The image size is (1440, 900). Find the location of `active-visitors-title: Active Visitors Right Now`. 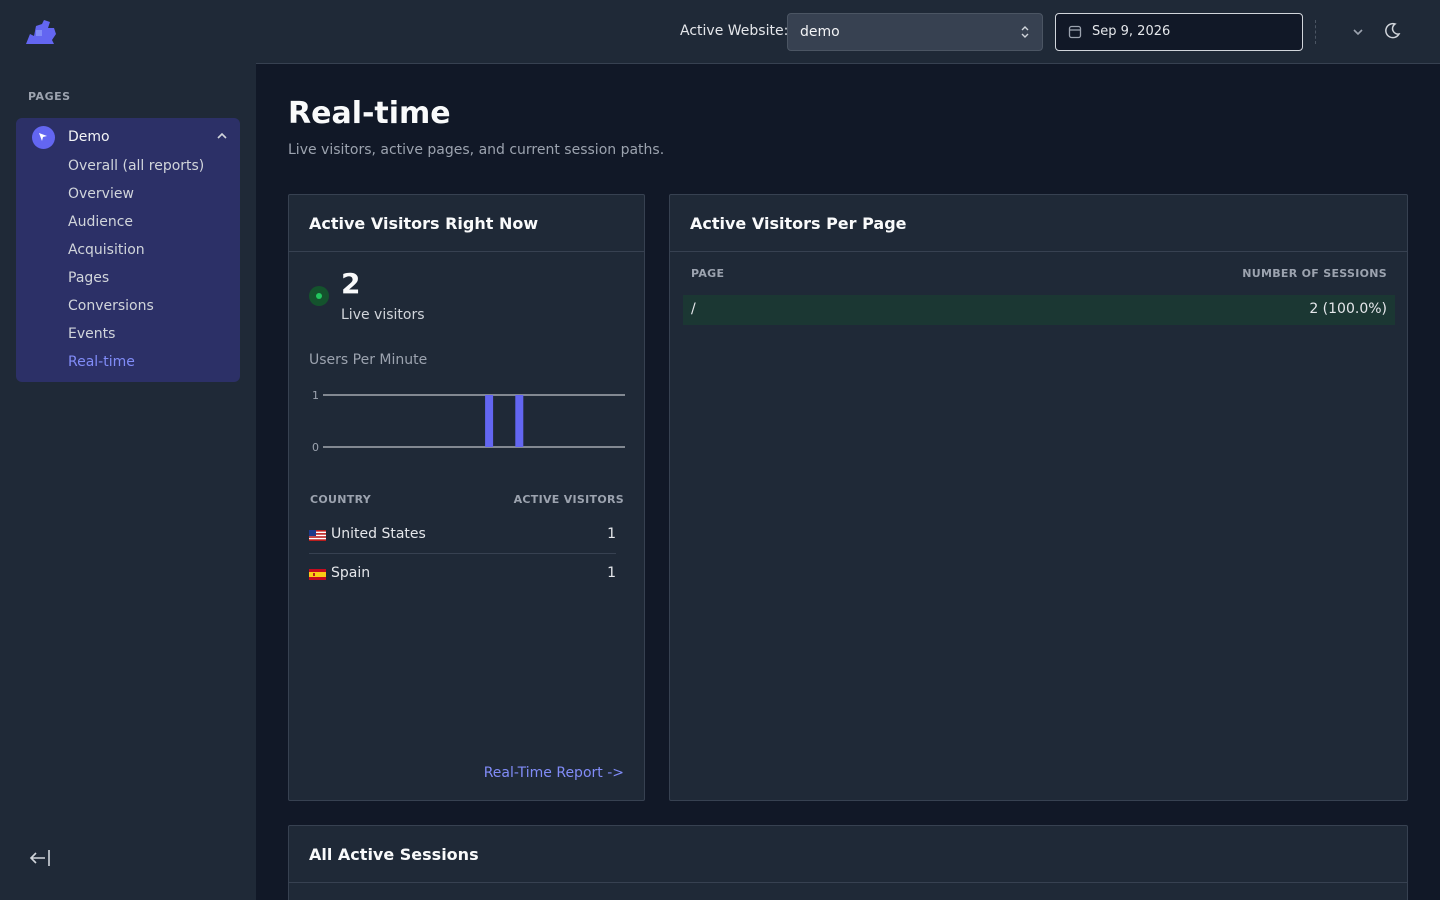

active-visitors-title: Active Visitors Right Now is located at coordinates (424, 223).